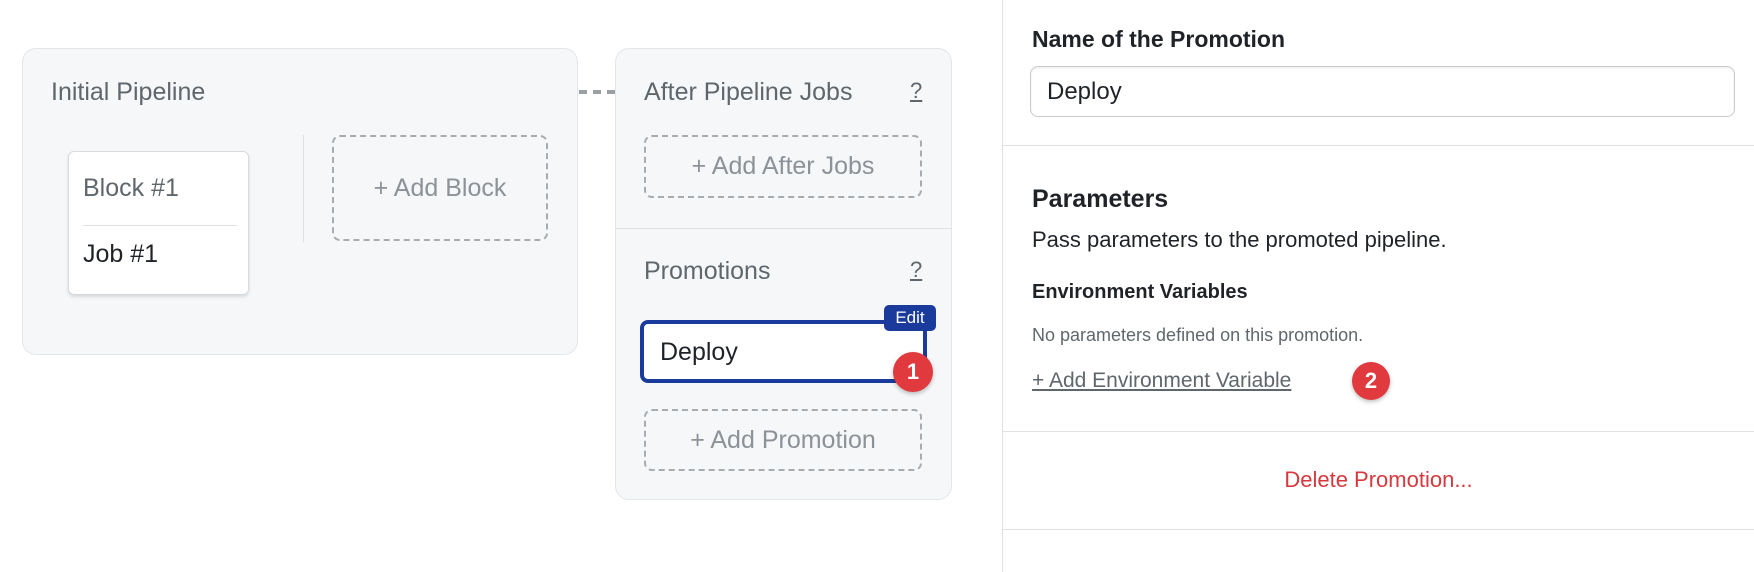  What do you see at coordinates (707, 271) in the screenshot?
I see `promotions-title: Promotions` at bounding box center [707, 271].